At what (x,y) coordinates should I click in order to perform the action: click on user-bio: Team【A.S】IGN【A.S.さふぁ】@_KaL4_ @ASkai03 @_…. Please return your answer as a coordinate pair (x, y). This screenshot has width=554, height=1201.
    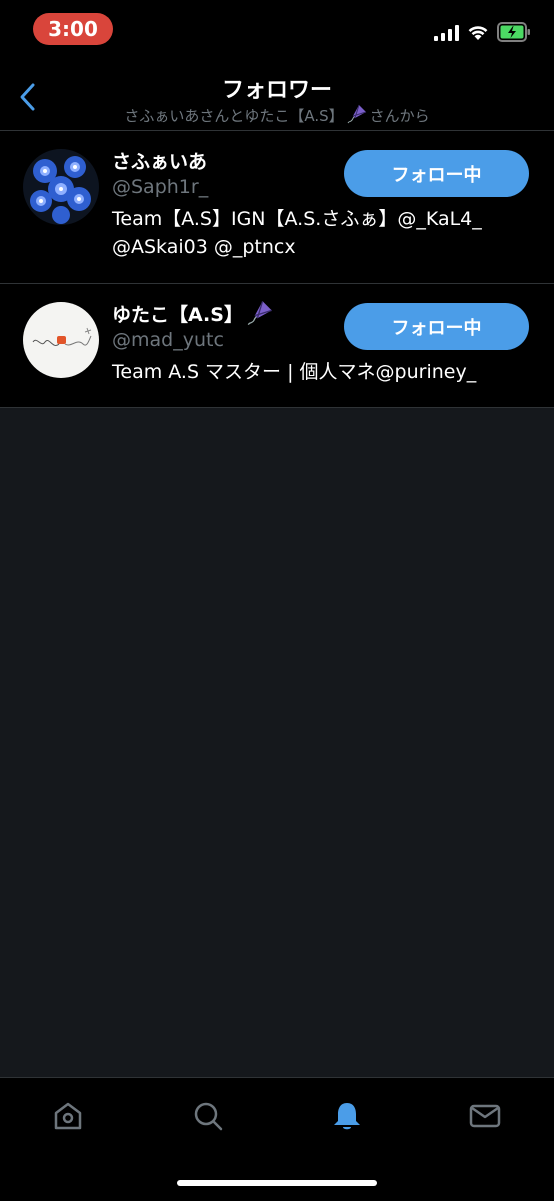
    Looking at the image, I should click on (297, 233).